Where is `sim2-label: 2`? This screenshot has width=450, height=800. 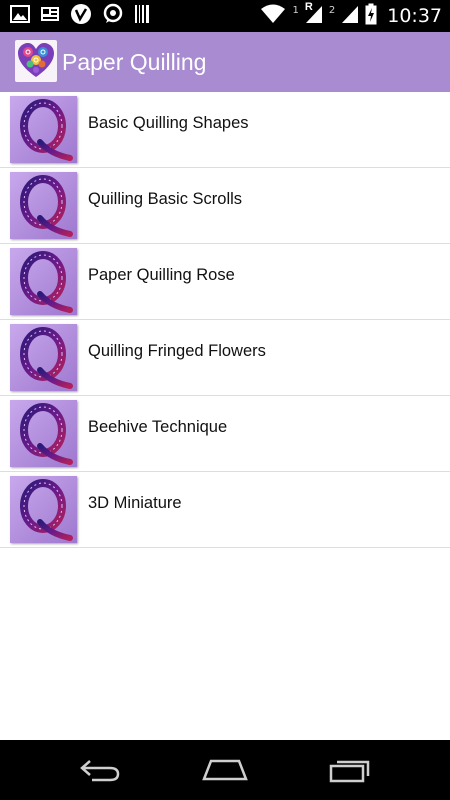 sim2-label: 2 is located at coordinates (332, 10).